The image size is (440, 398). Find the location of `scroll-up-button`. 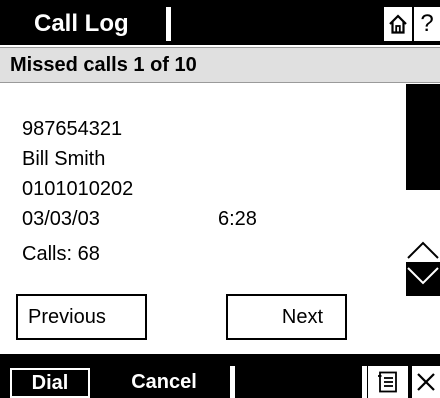

scroll-up-button is located at coordinates (423, 245).